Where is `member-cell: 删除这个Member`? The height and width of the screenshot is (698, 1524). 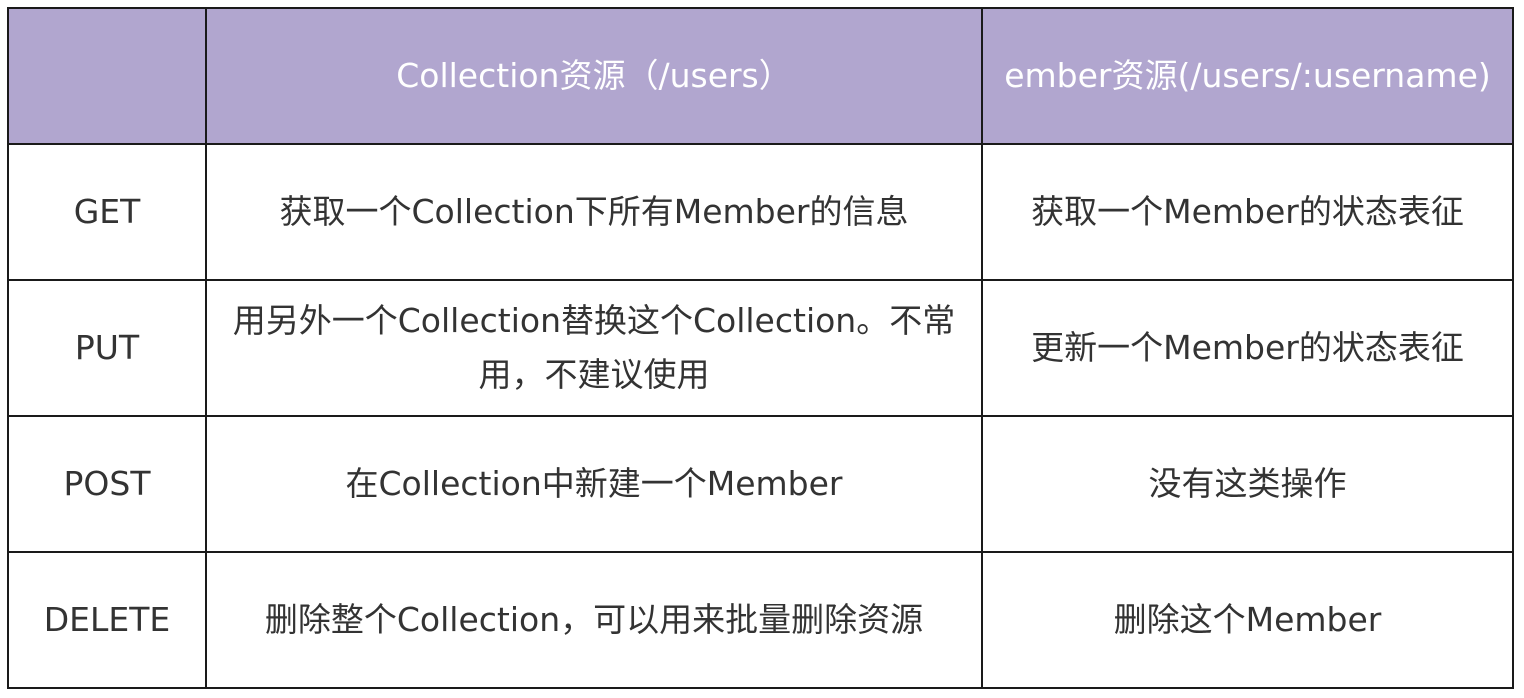 member-cell: 删除这个Member is located at coordinates (1247, 620).